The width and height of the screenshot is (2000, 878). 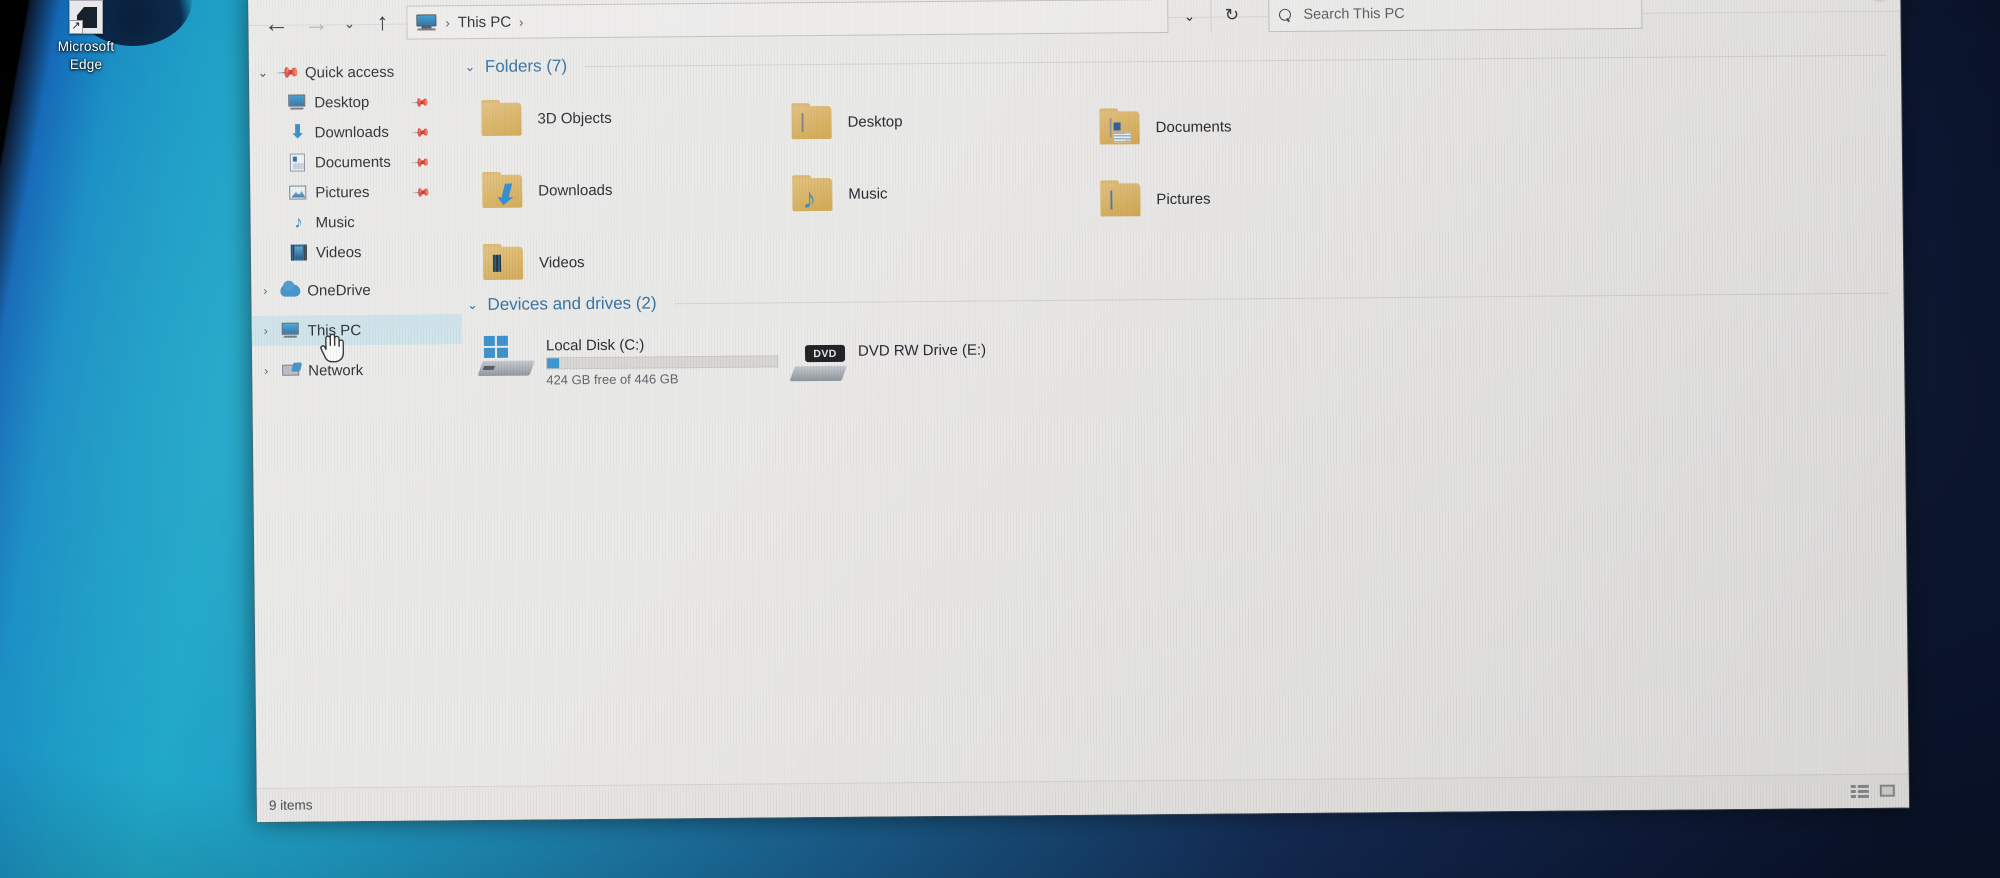 I want to click on sidebar-item-network: › Network, so click(x=357, y=370).